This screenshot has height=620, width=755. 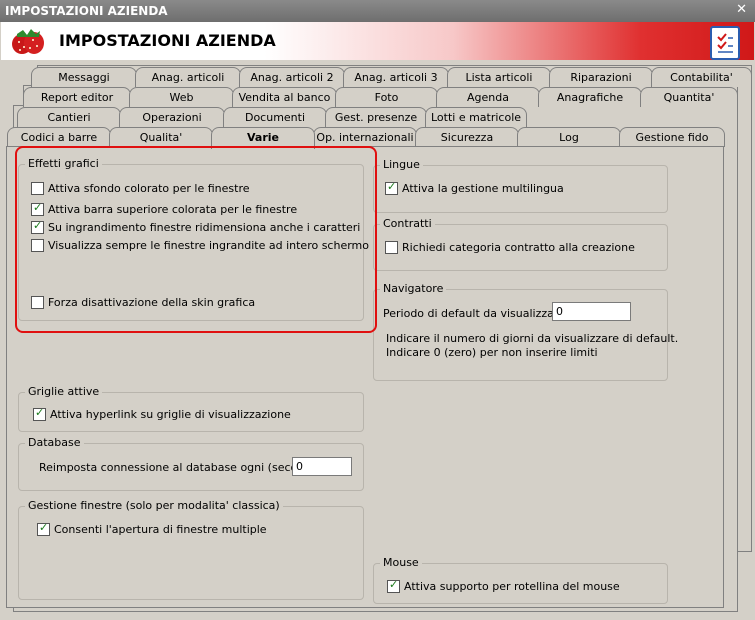 I want to click on tab-sicurezza: Sicurezza, so click(x=467, y=137).